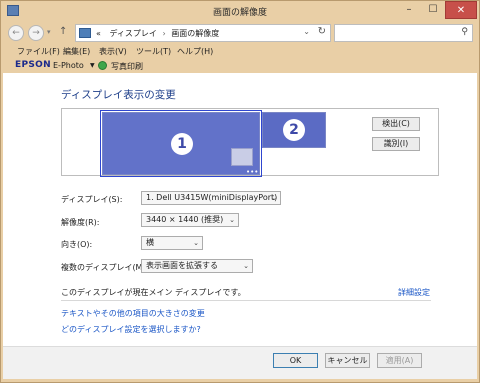  What do you see at coordinates (240, 11) in the screenshot?
I see `title-bar: 画面の解像度 – ☐ ✕` at bounding box center [240, 11].